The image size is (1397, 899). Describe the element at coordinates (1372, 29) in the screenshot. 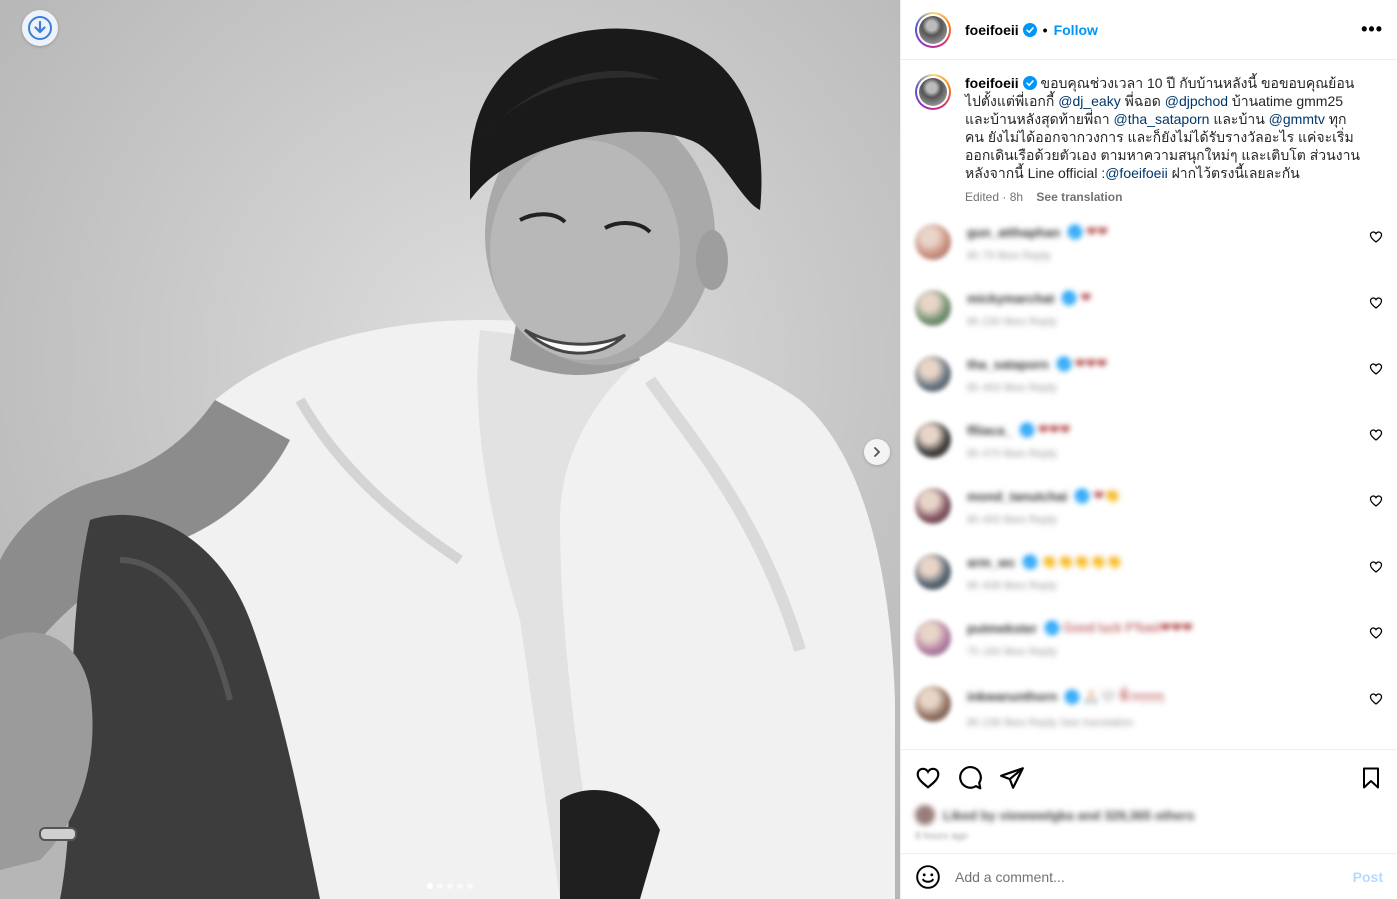

I see `more-options-icon: •••` at that location.